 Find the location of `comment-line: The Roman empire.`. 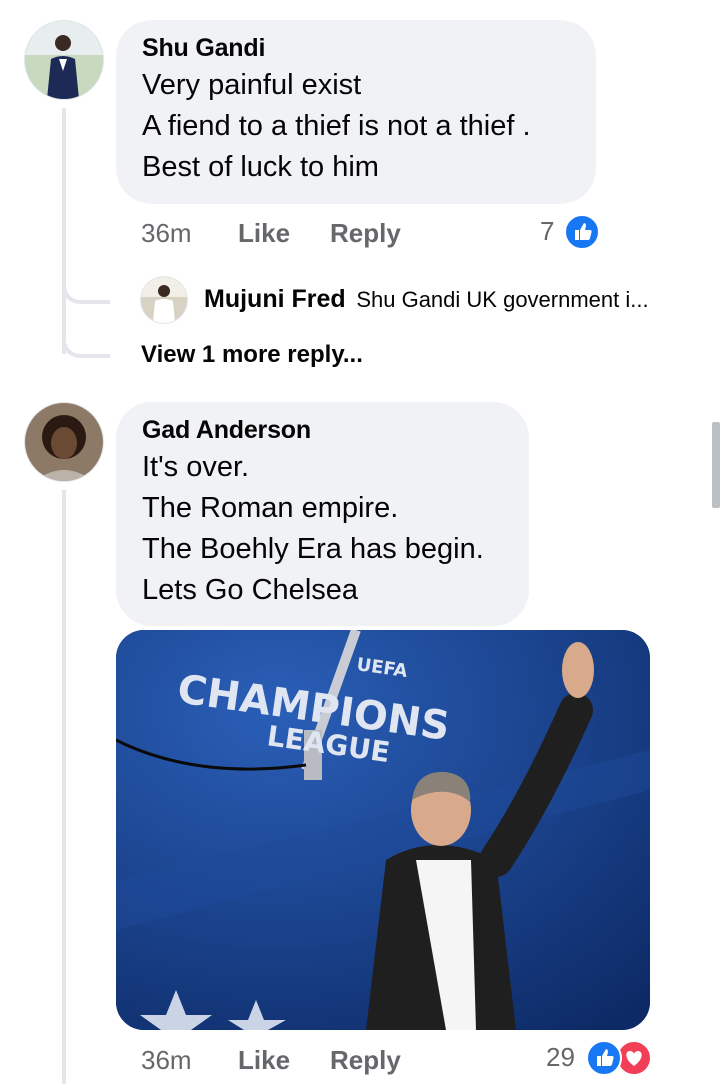

comment-line: The Roman empire. is located at coordinates (270, 508).